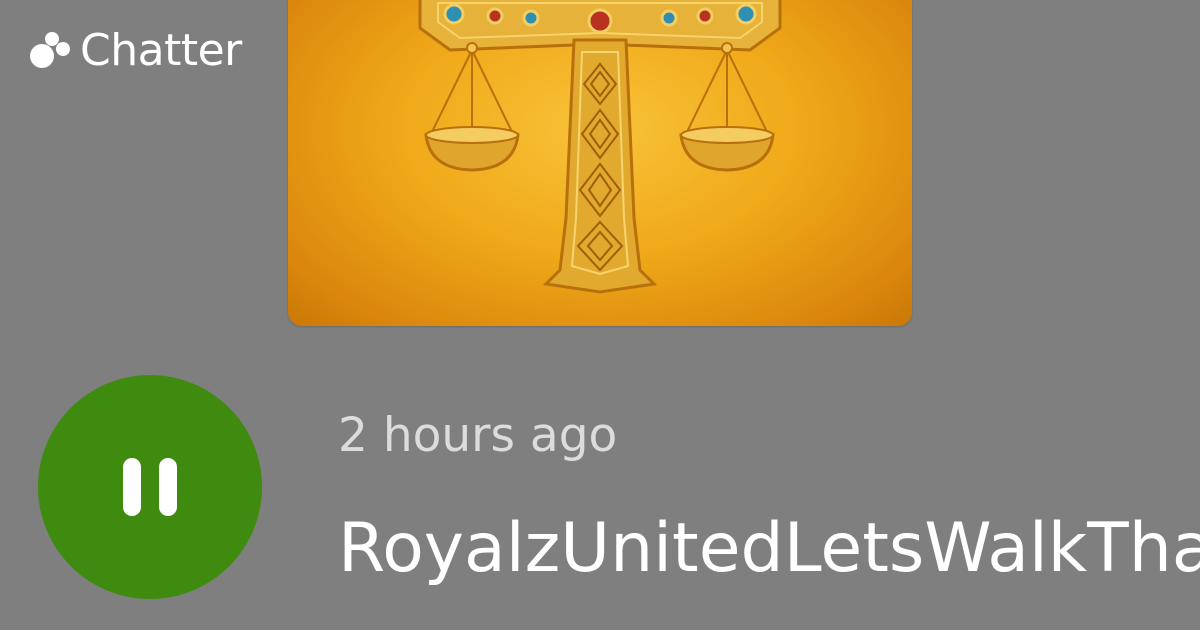  I want to click on pause-bar-left, so click(132, 487).